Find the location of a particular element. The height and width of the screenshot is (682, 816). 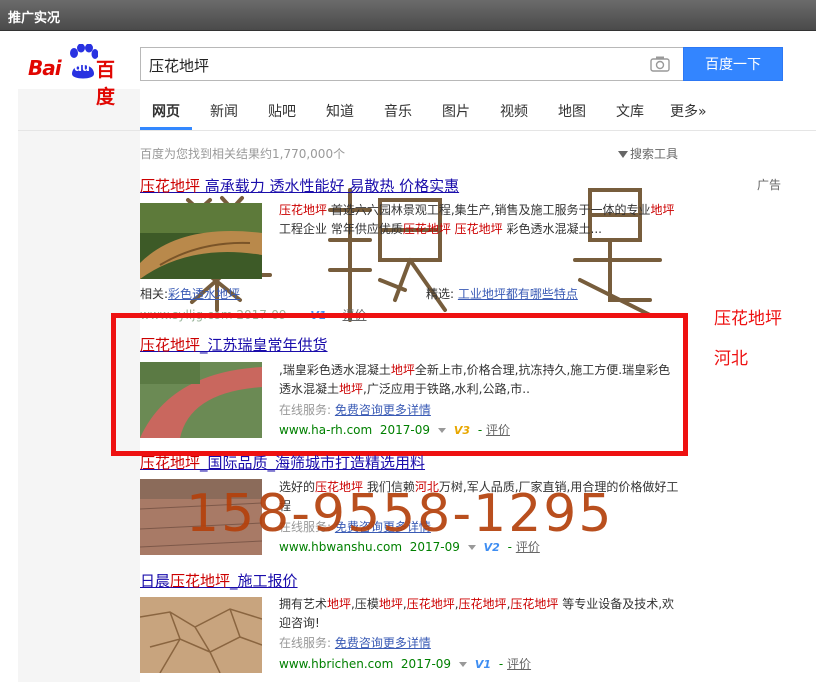

result-4-url-text: www.hbrichen.com is located at coordinates (336, 664).